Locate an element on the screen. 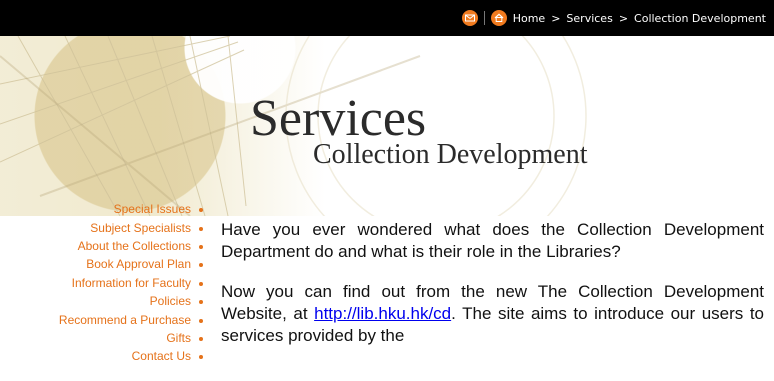  sidebar-item-recommend-a-purchase: Recommend a Purchase is located at coordinates (105, 319).